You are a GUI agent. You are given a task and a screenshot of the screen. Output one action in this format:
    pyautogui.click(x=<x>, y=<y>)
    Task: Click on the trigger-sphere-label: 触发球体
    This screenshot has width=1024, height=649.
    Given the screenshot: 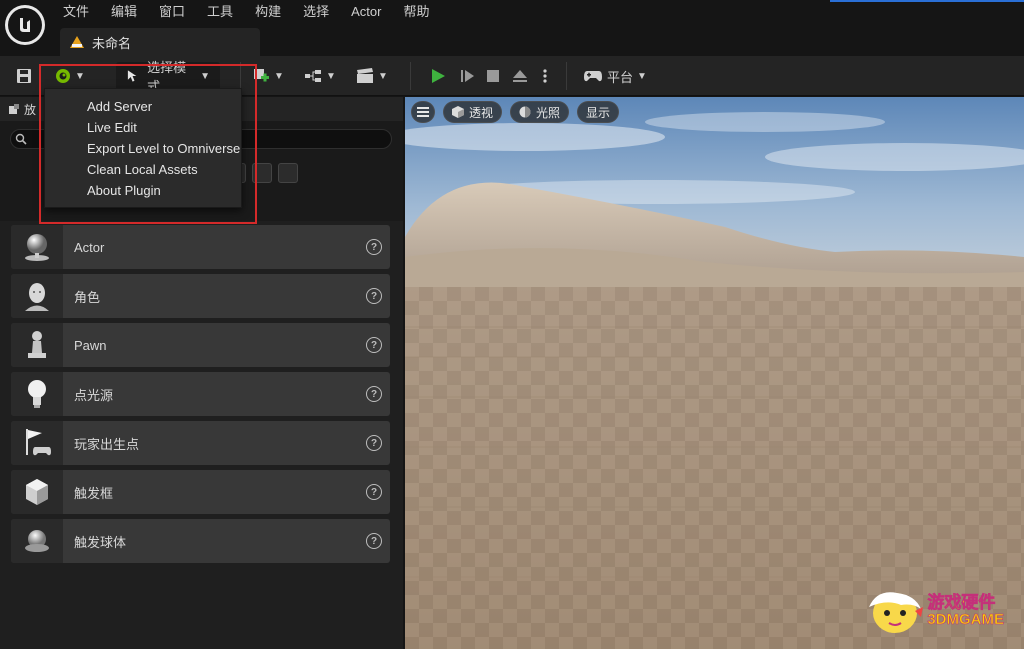 What is the action you would take?
    pyautogui.click(x=100, y=542)
    